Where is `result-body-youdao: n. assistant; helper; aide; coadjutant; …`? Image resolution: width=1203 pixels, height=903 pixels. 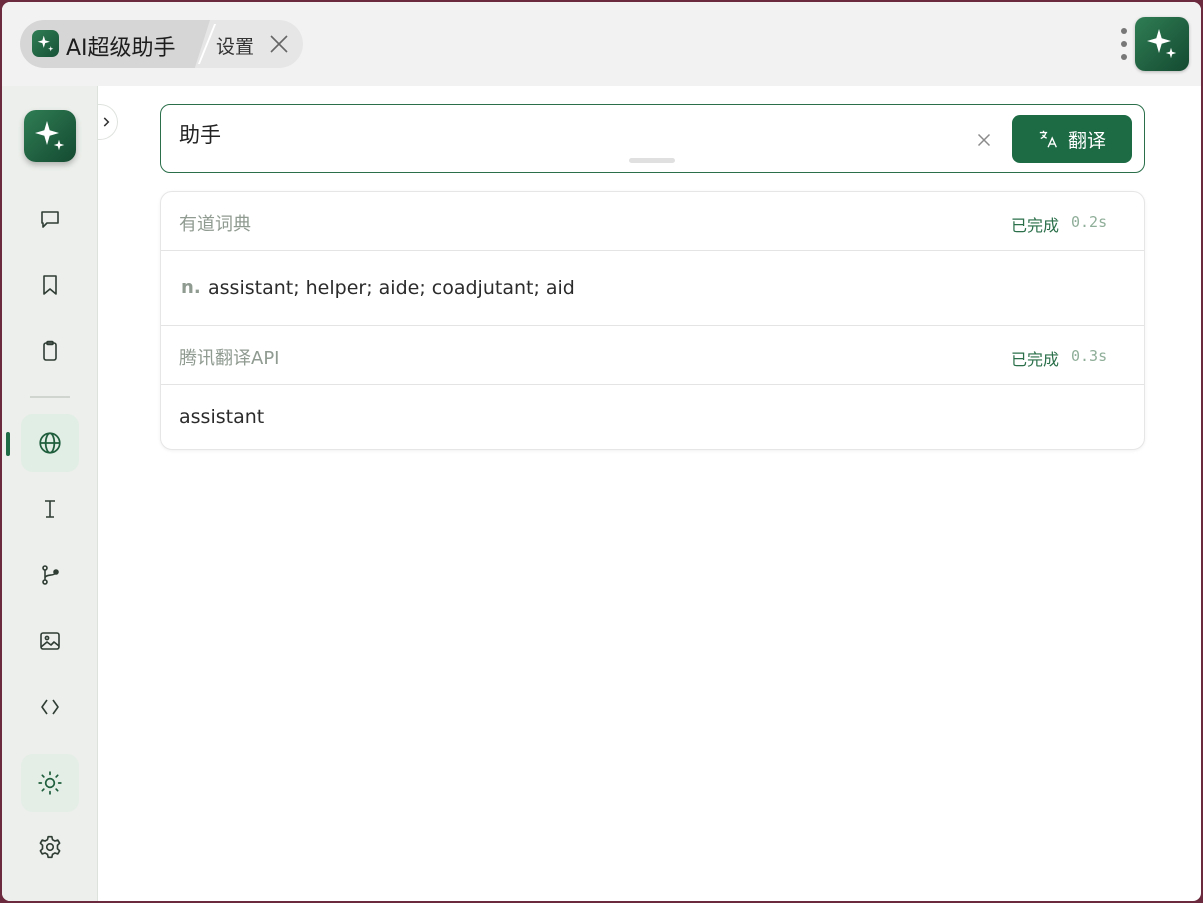
result-body-youdao: n. assistant; helper; aide; coadjutant; … is located at coordinates (652, 288).